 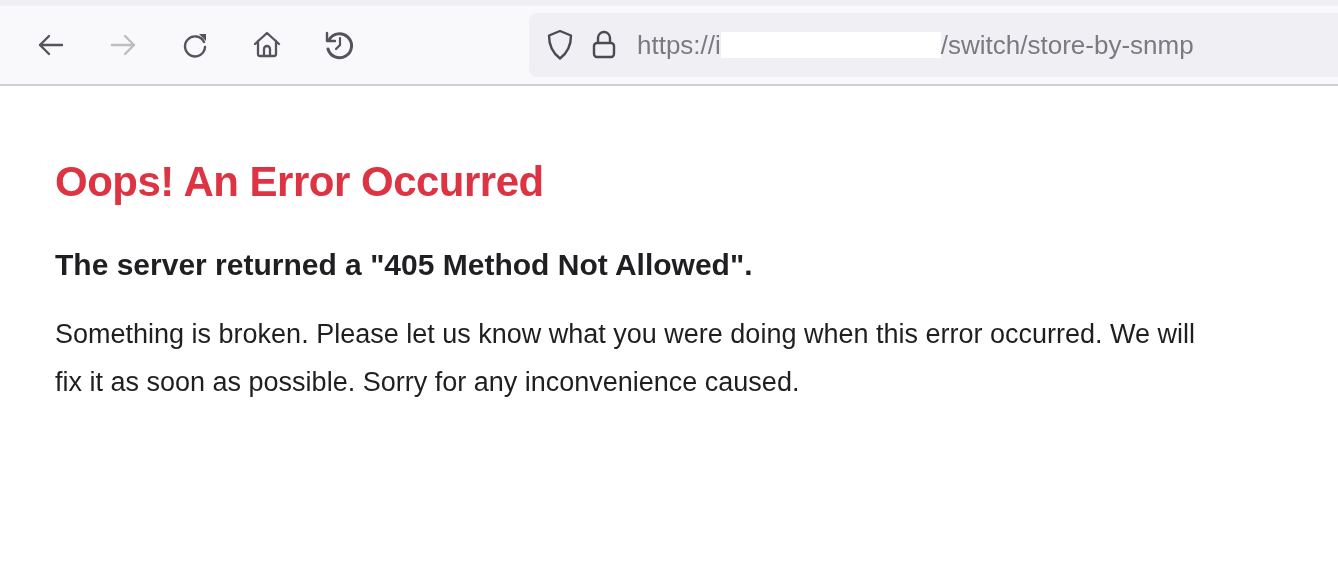 What do you see at coordinates (933, 45) in the screenshot?
I see `address-bar: https://i /switch/store-by-snmp` at bounding box center [933, 45].